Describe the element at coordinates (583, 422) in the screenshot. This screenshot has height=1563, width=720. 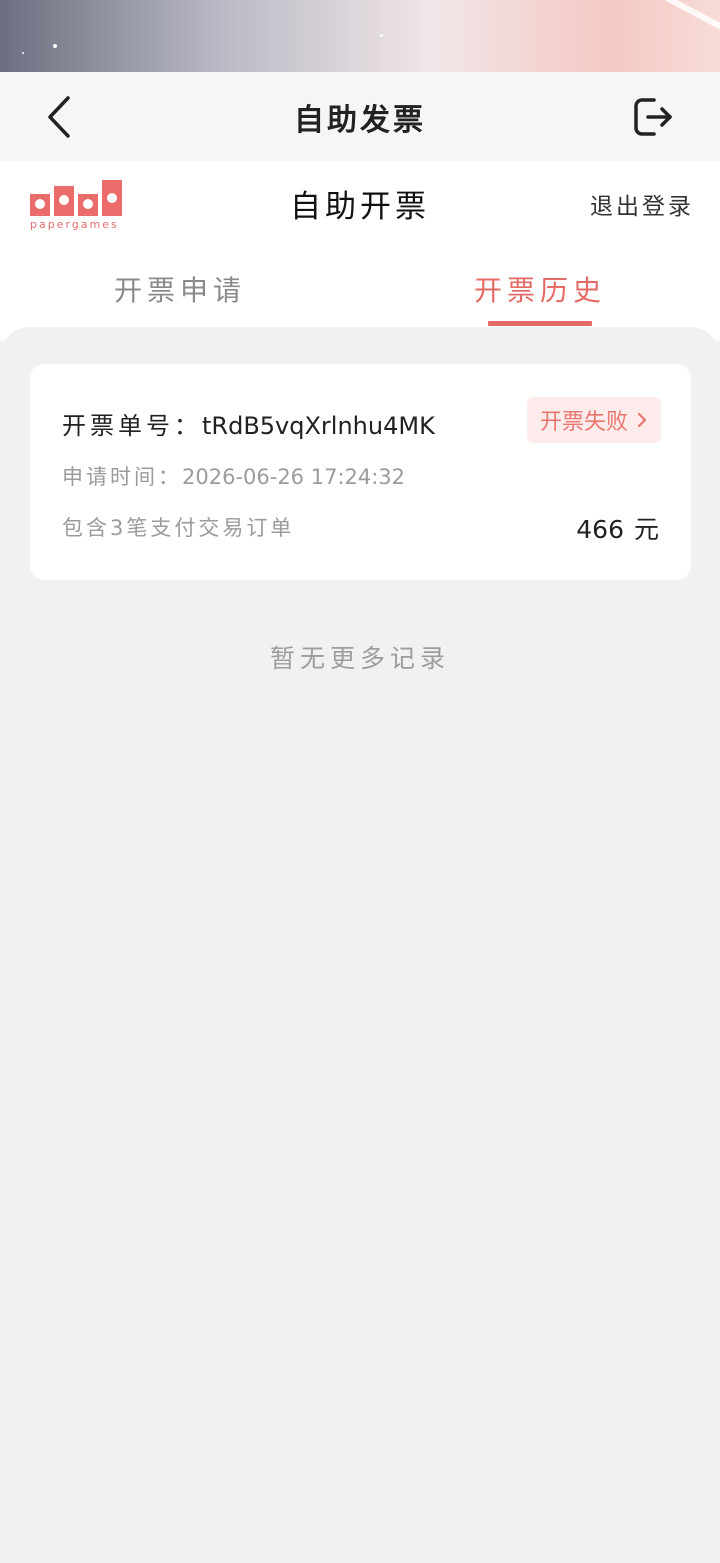
I see `status-text: 开票失败` at that location.